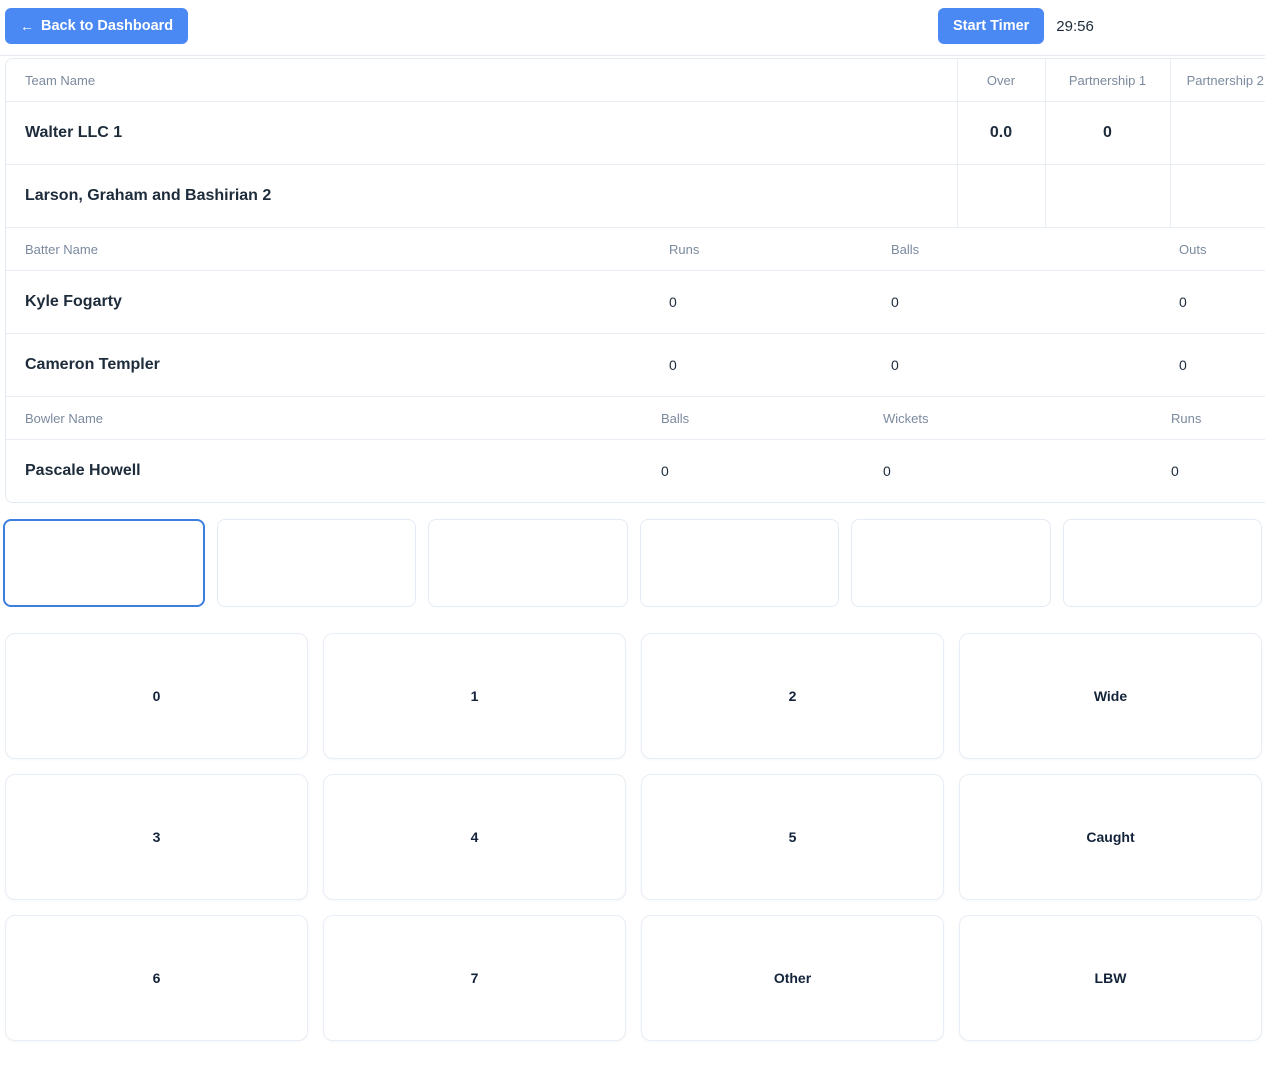 The image size is (1265, 1070). Describe the element at coordinates (1218, 249) in the screenshot. I see `batter-outs-column-header: Outs` at that location.